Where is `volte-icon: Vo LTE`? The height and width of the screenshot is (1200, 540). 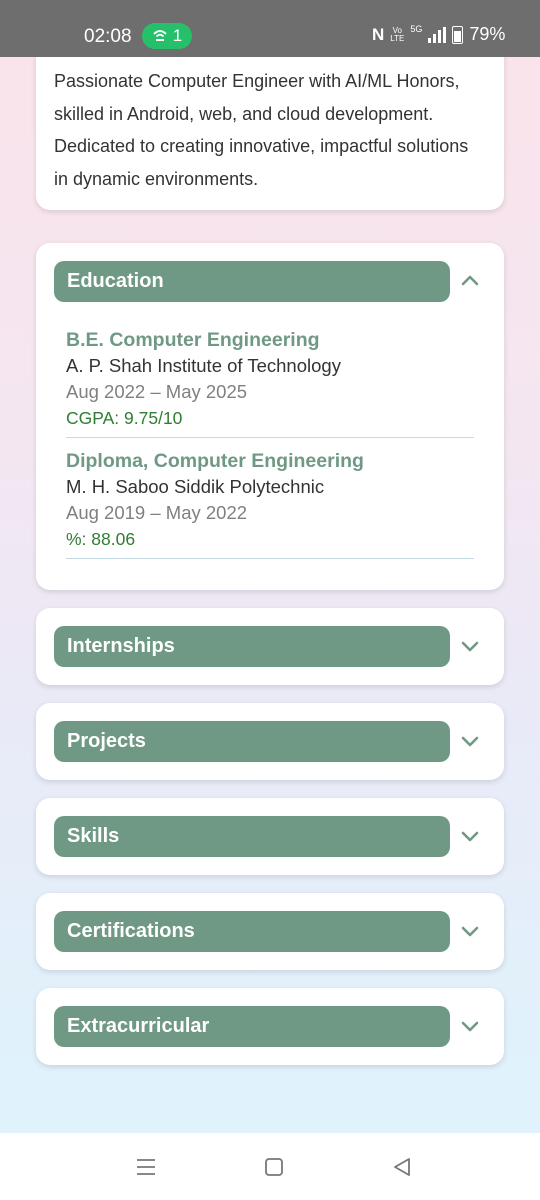 volte-icon: Vo LTE is located at coordinates (397, 34).